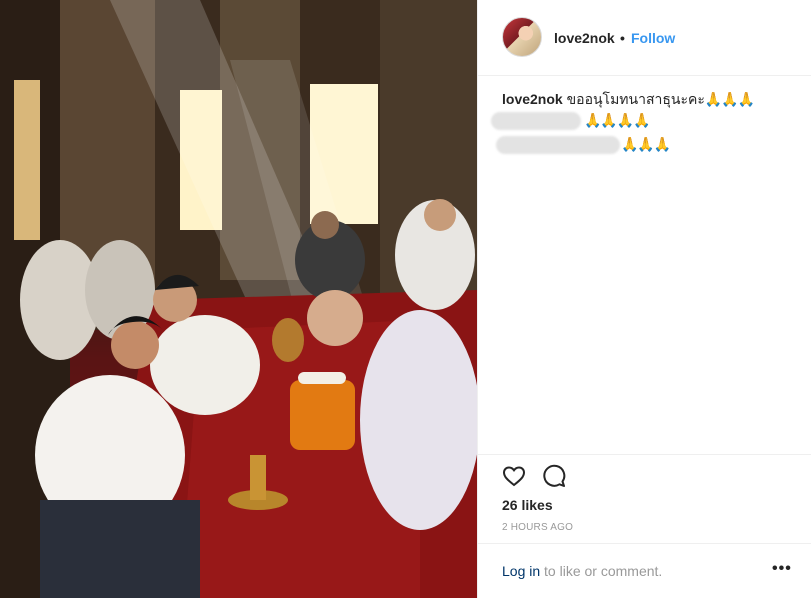 The width and height of the screenshot is (811, 598). I want to click on login-link: Log in, so click(521, 571).